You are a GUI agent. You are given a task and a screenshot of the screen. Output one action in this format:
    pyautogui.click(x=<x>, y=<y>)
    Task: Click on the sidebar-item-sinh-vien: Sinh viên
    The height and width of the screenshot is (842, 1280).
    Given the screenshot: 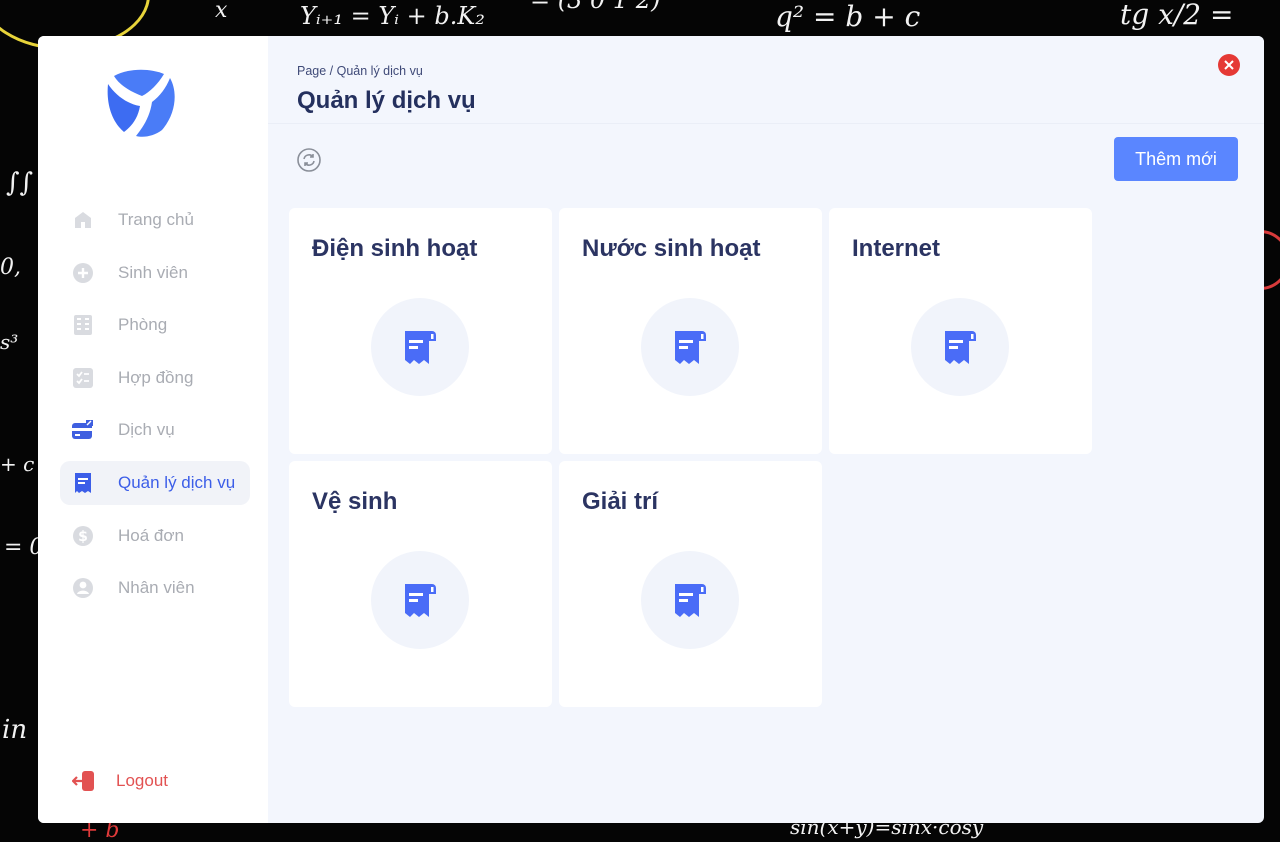 What is the action you would take?
    pyautogui.click(x=155, y=273)
    